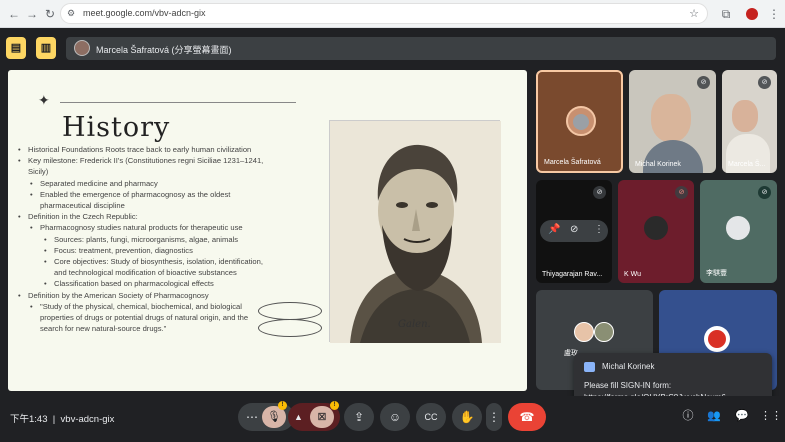  What do you see at coordinates (178, 102) in the screenshot?
I see `title-divider` at bounding box center [178, 102].